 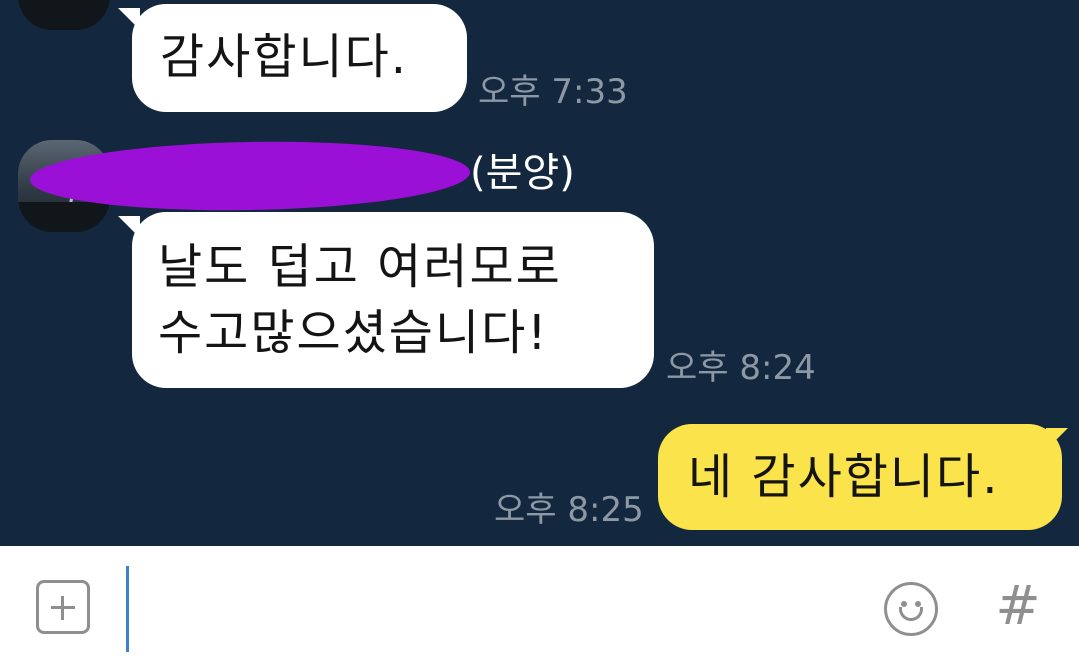 I want to click on message-bubble: 날도 덥고 여러모로 수고많으셨습니다!, so click(x=393, y=300).